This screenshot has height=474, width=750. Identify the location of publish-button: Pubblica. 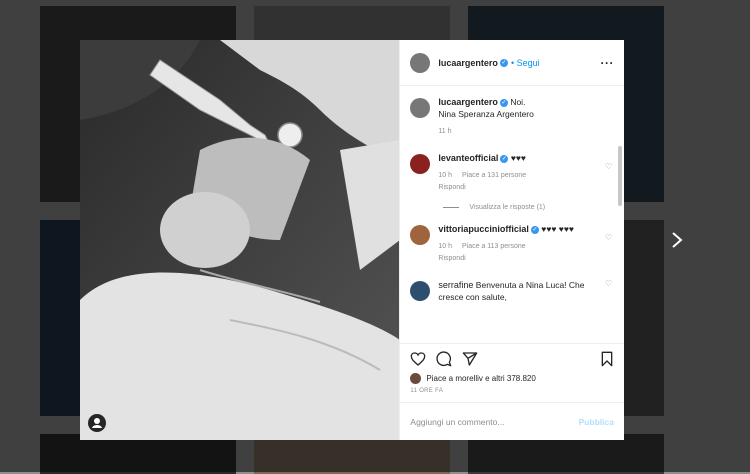
(596, 422).